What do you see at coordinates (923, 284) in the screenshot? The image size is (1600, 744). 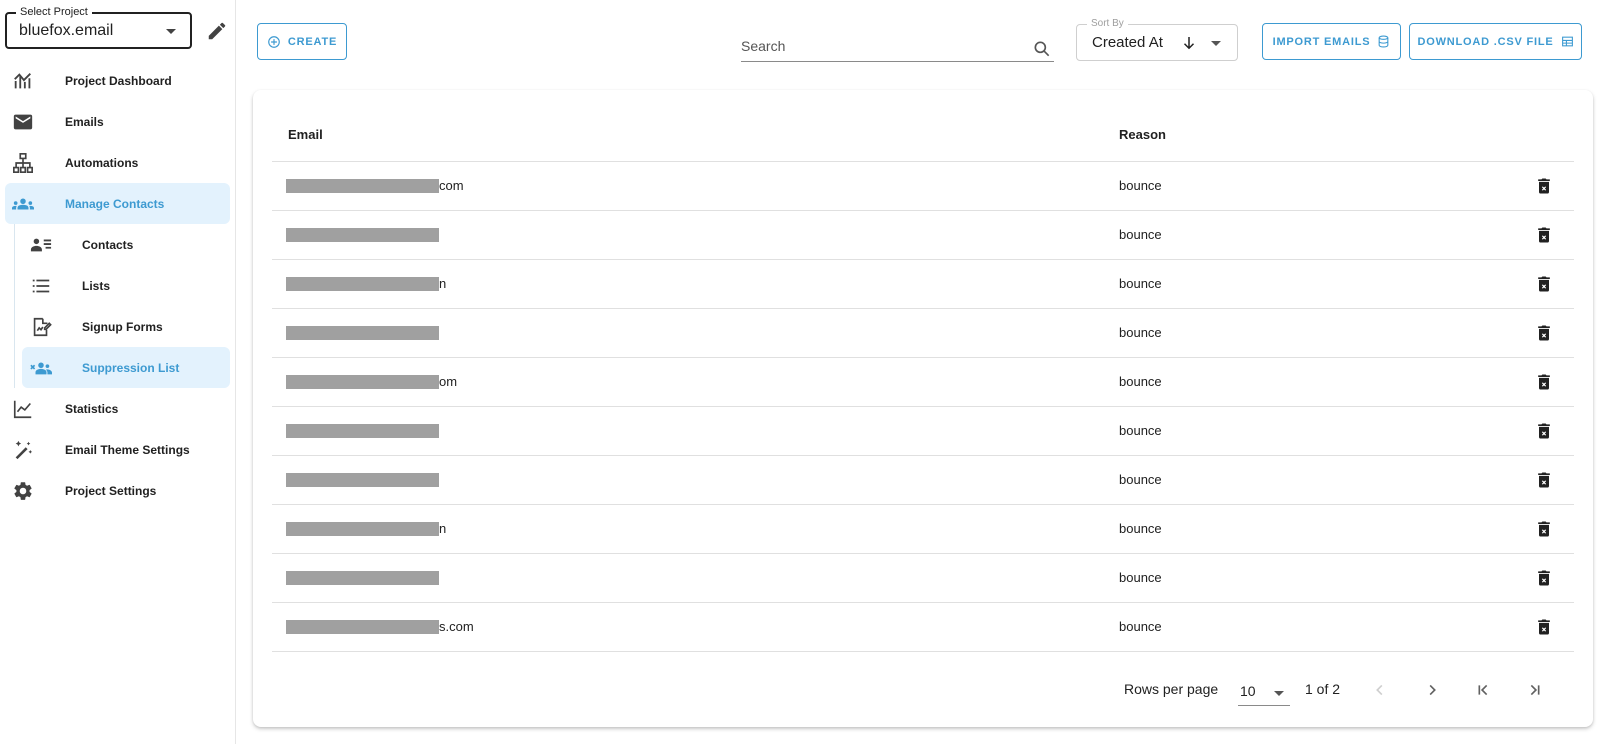 I see `table-row: n bounce` at bounding box center [923, 284].